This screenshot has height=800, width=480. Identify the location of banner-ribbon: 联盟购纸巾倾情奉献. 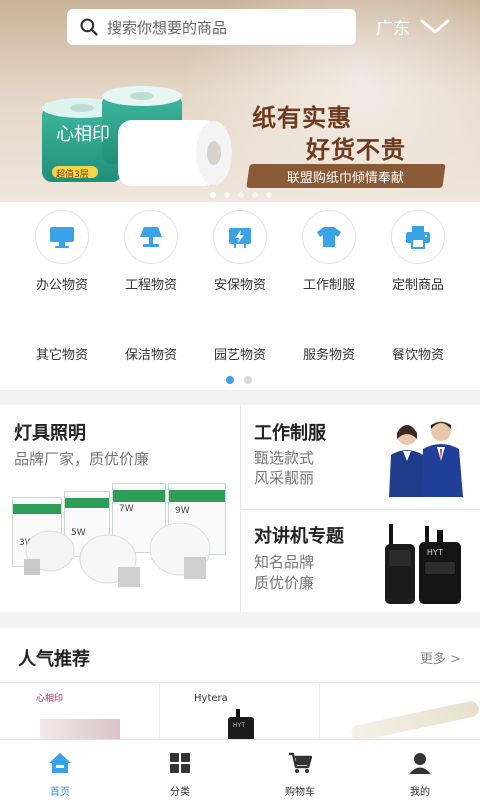
(346, 176).